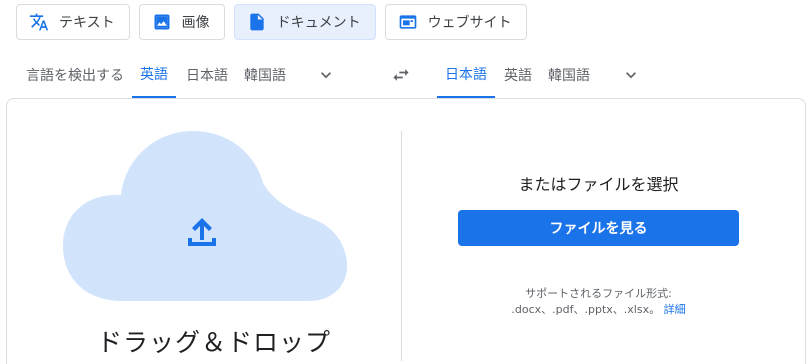 The width and height of the screenshot is (808, 364). I want to click on supported-formats-label: サポートされるファイル形式:, so click(598, 293).